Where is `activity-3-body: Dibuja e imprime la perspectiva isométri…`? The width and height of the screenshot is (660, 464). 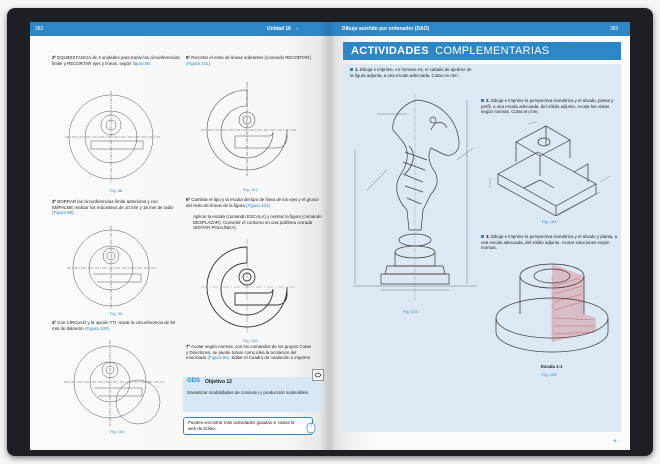
activity-3-body: Dibuja e imprime la perspectiva isométri… is located at coordinates (549, 242).